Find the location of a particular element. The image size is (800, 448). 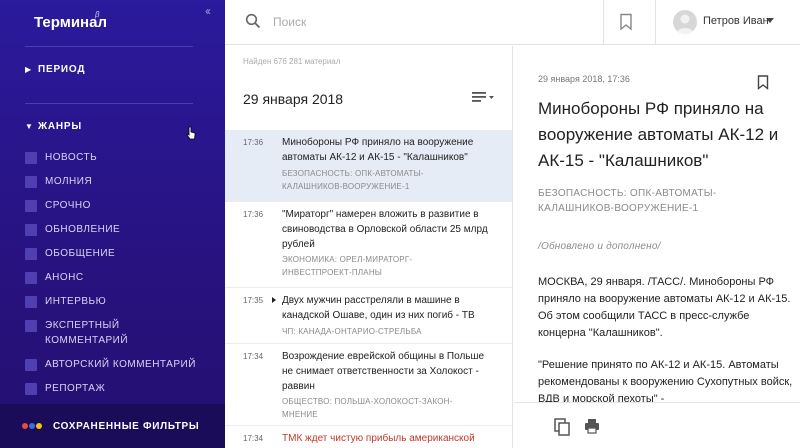

genre-checkbox: ЭКСПЕРТНЫЙ КОММЕНТАРИЙ is located at coordinates (80, 334).